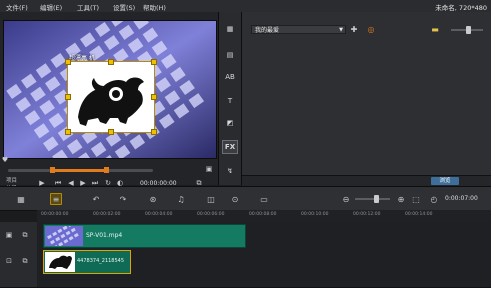  What do you see at coordinates (18, 281) in the screenshot?
I see `title-track-header` at bounding box center [18, 281].